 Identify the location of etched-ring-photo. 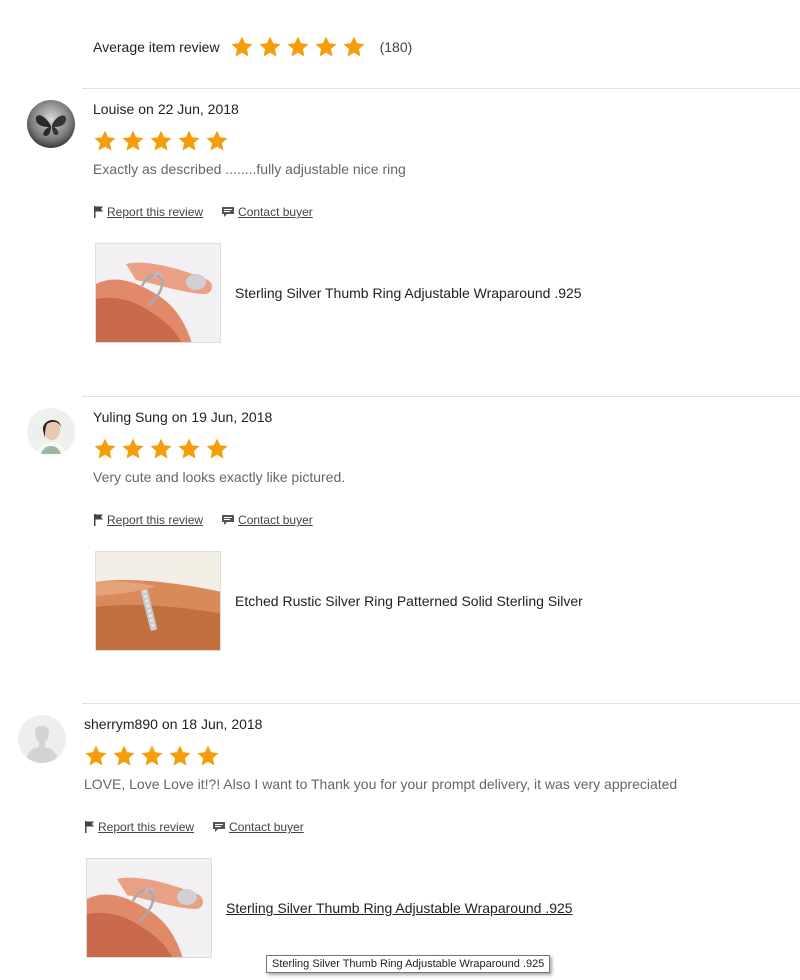
(158, 601).